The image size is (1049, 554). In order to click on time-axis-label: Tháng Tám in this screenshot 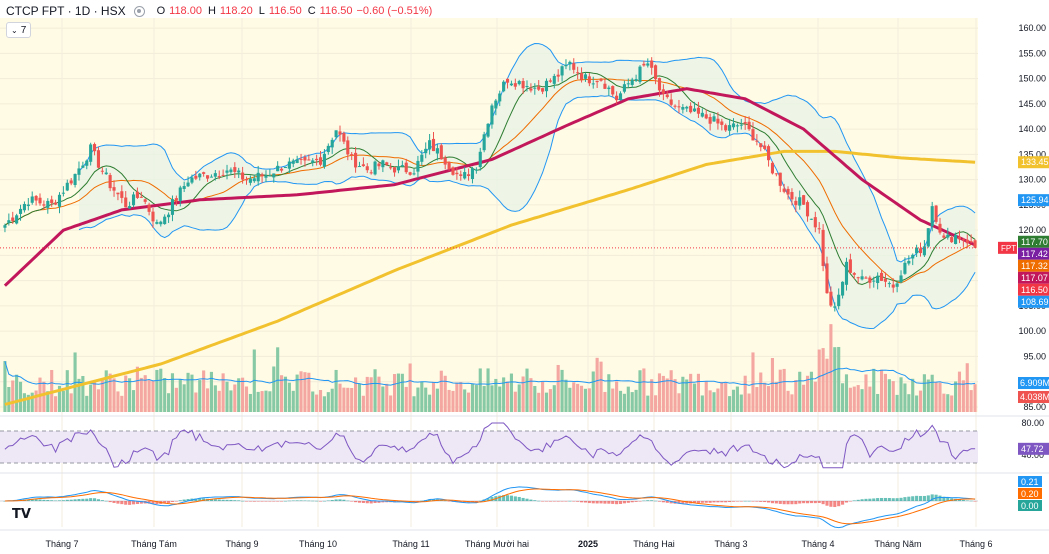, I will do `click(154, 544)`.